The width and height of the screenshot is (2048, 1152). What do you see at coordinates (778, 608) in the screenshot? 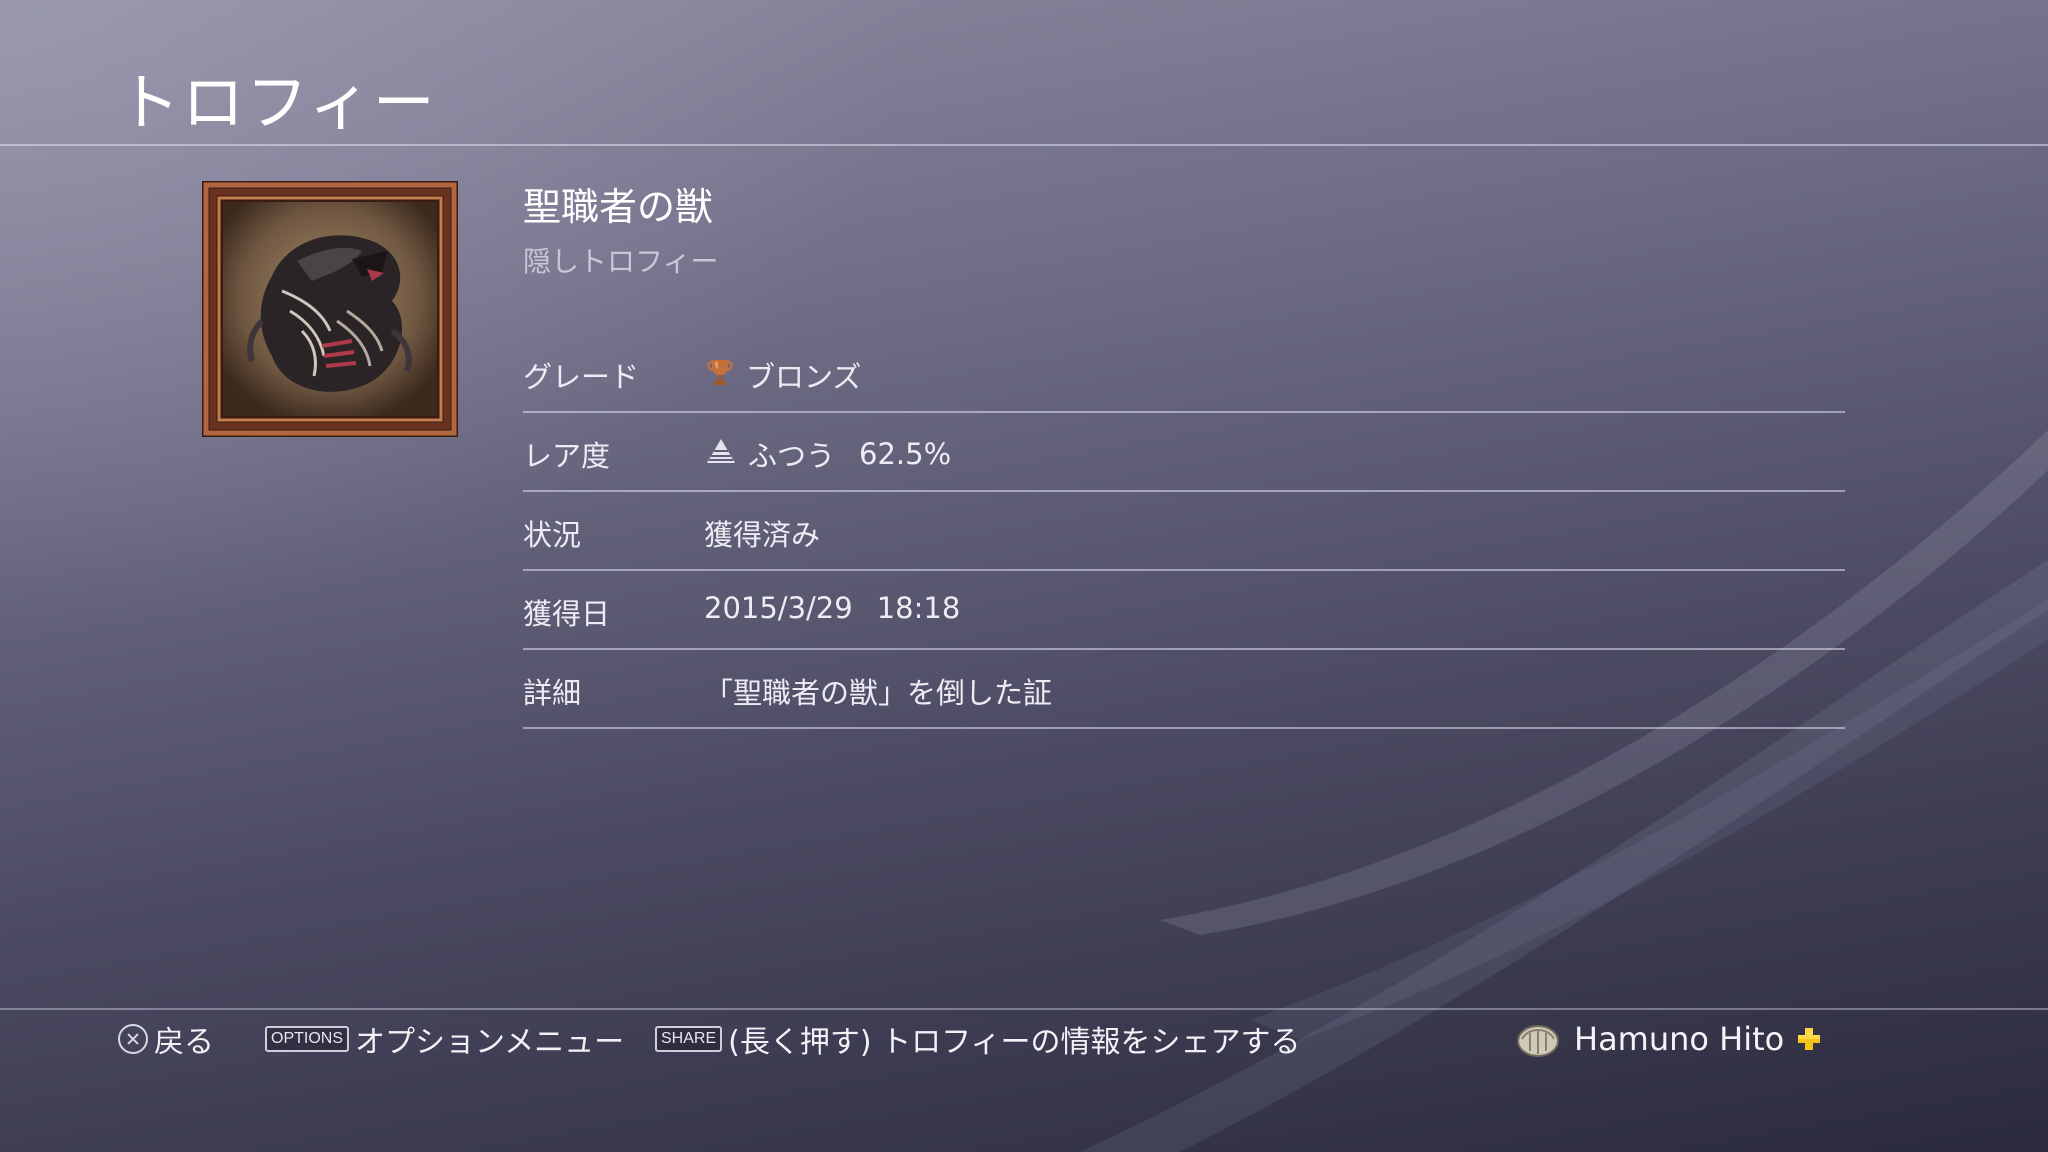
I see `earned-date: 2015/3/29` at bounding box center [778, 608].